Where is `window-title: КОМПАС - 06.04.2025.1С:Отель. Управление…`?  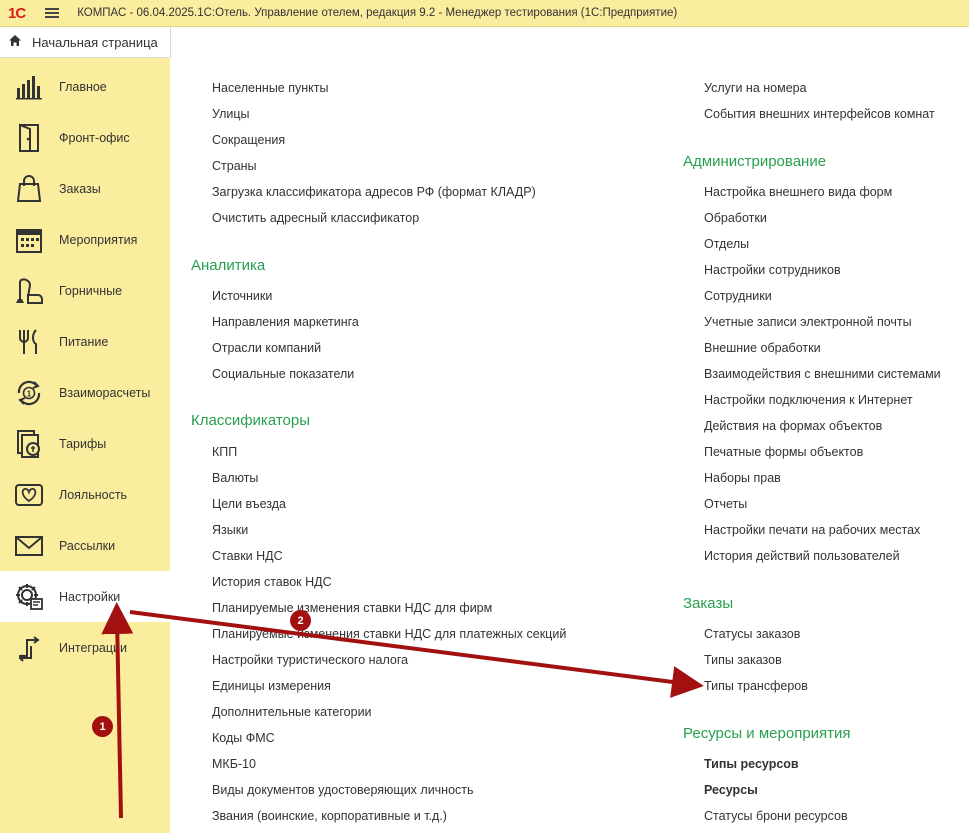 window-title: КОМПАС - 06.04.2025.1С:Отель. Управление… is located at coordinates (377, 13).